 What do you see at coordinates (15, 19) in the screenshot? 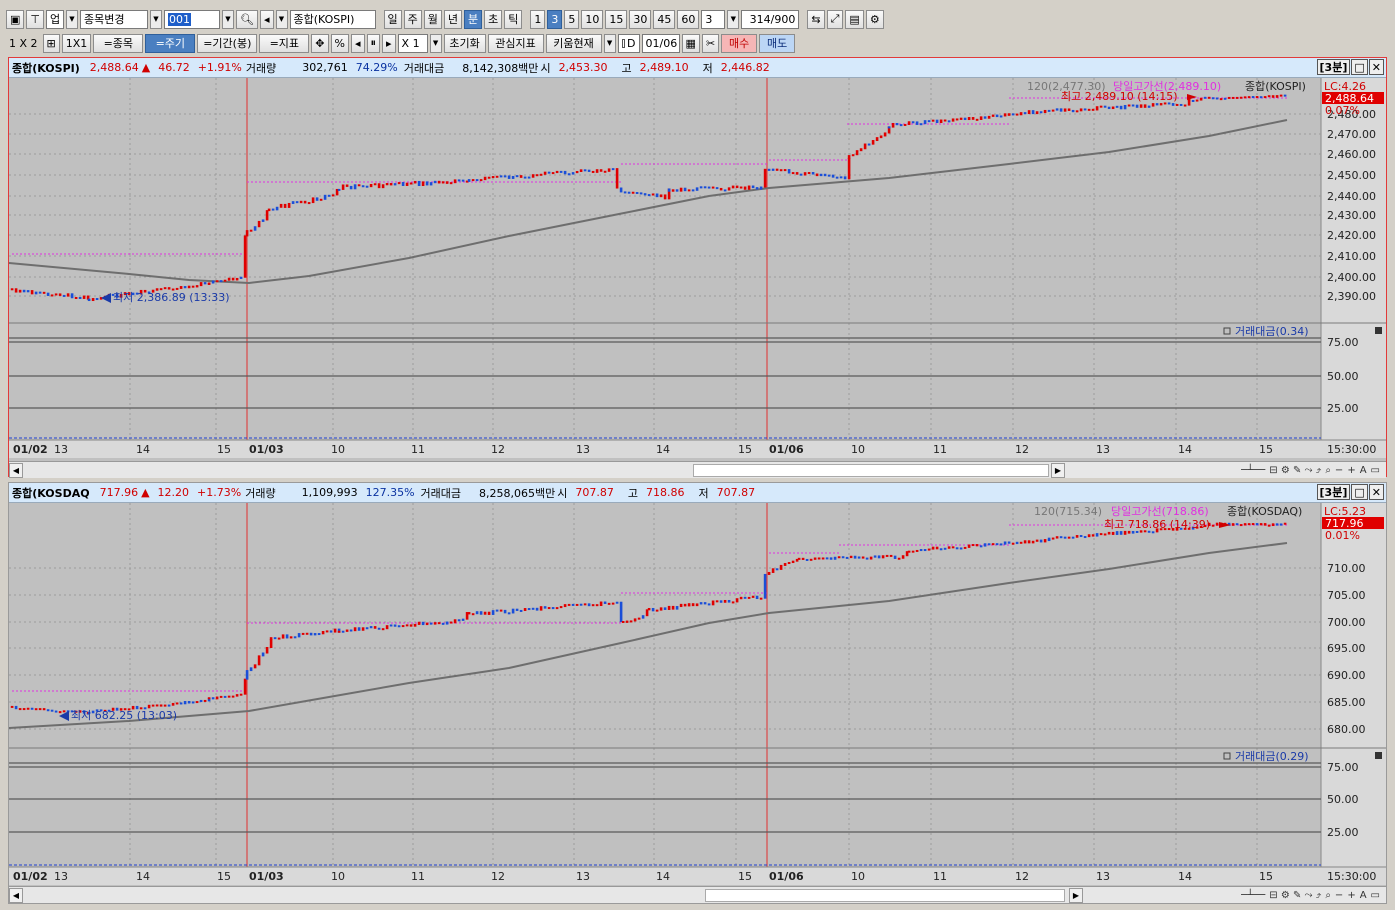
I see `window-icon: ▣` at bounding box center [15, 19].